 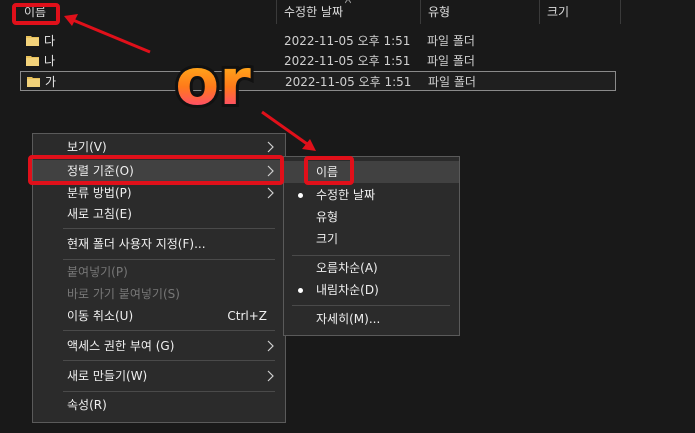 I want to click on sort-option-type: 유형, so click(x=371, y=217).